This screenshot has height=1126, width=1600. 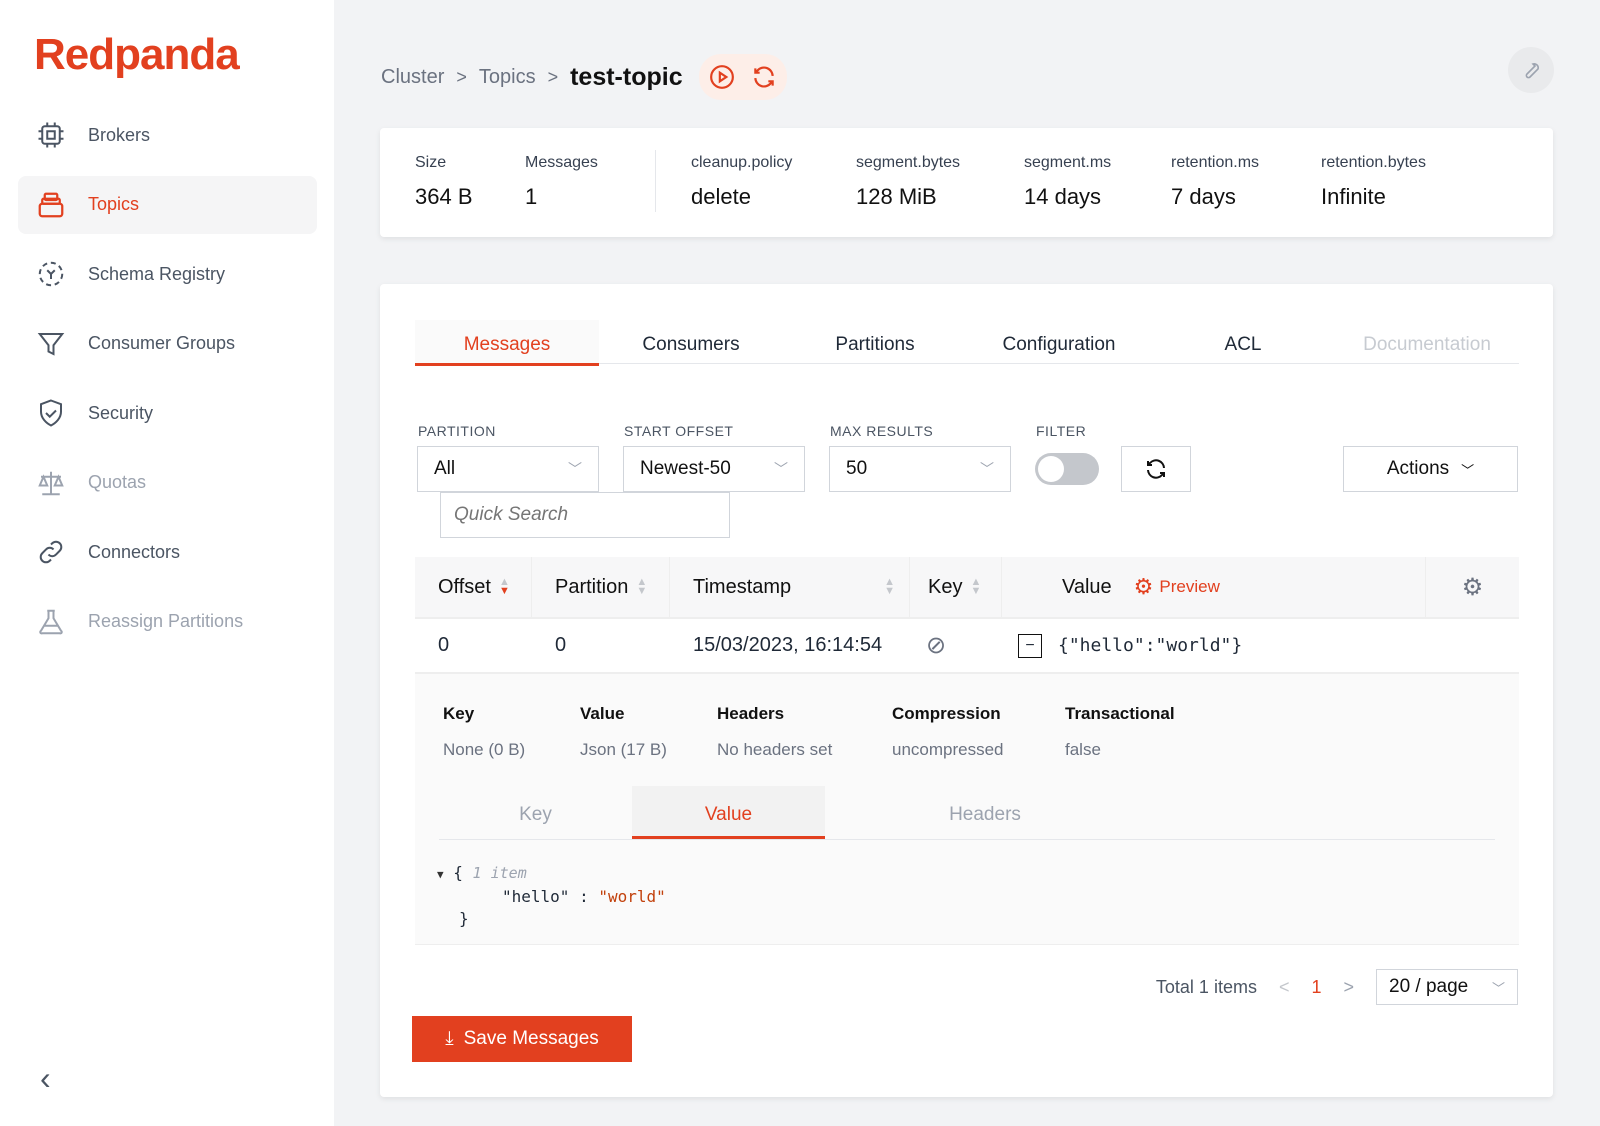 What do you see at coordinates (722, 77) in the screenshot?
I see `play-icon` at bounding box center [722, 77].